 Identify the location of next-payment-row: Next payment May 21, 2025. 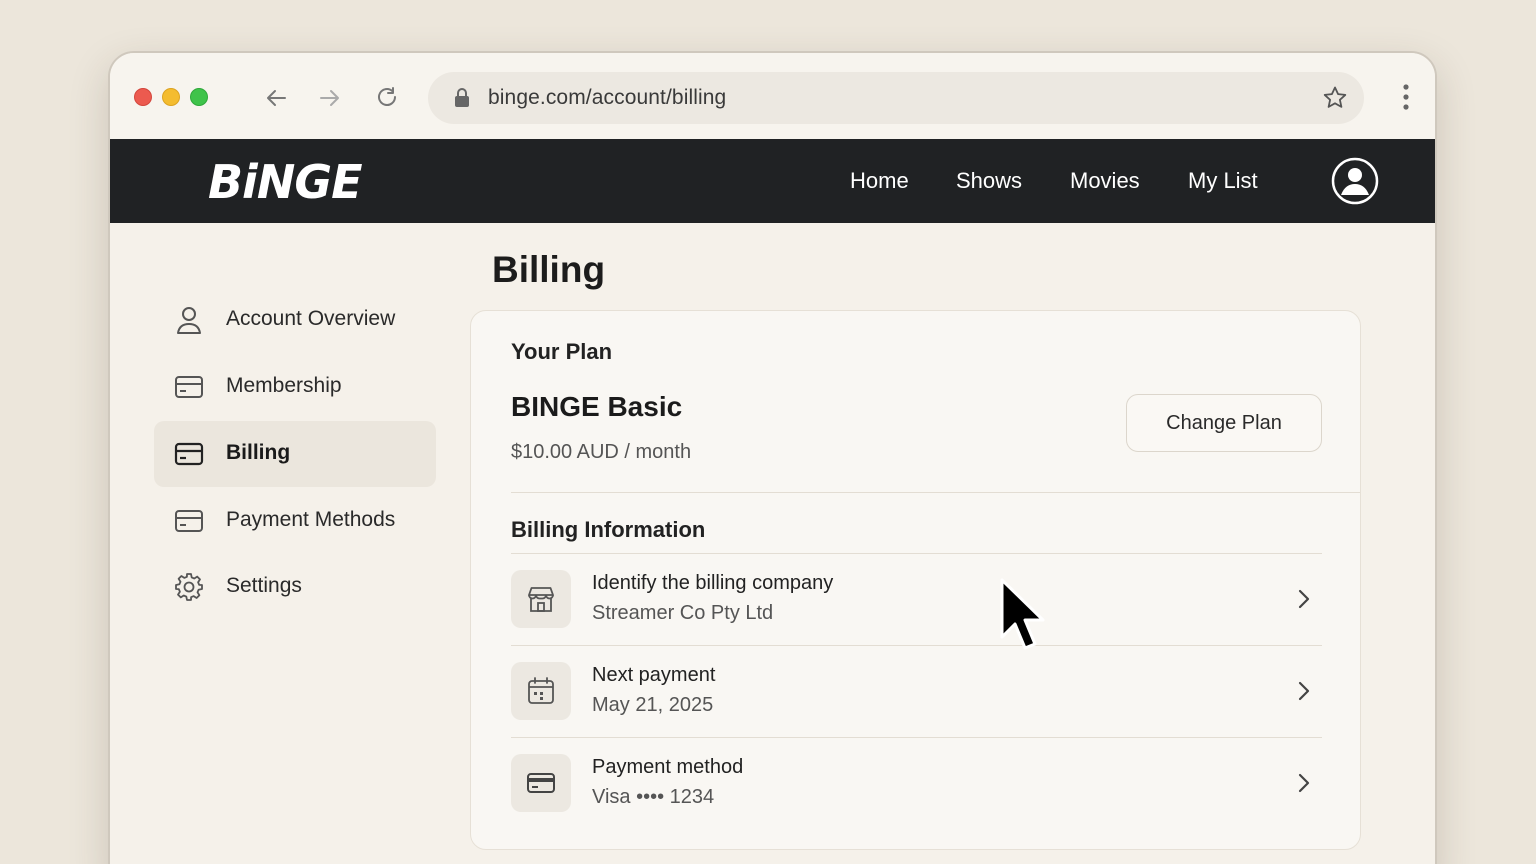
(916, 692).